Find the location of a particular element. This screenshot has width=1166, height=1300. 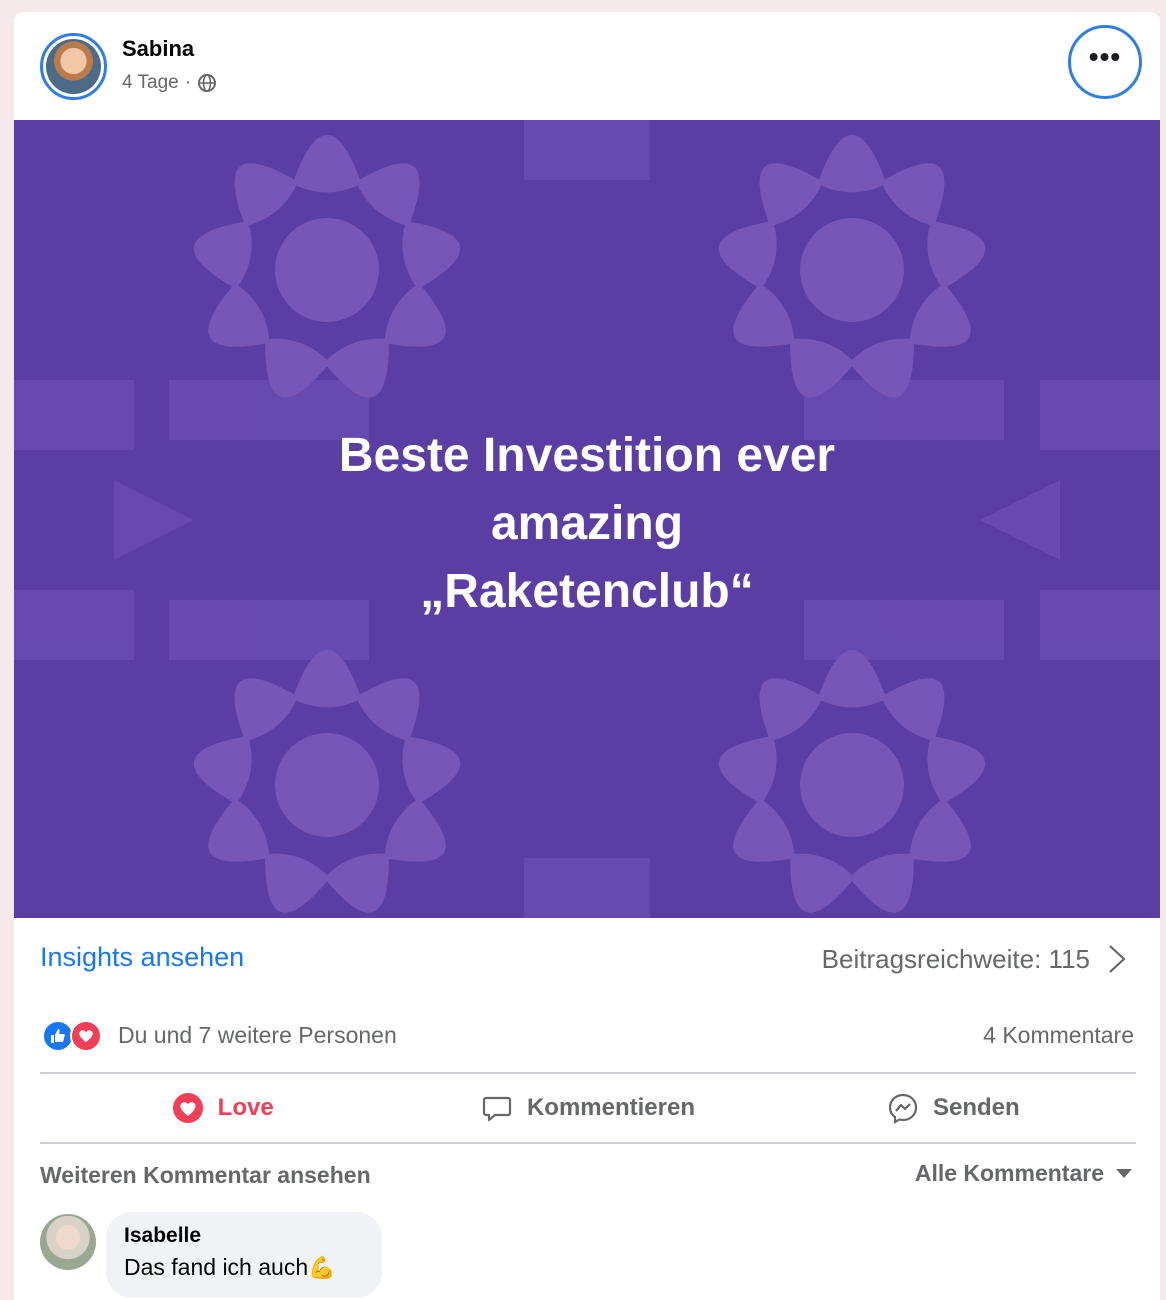

comment-button: Kommentieren is located at coordinates (587, 1108).